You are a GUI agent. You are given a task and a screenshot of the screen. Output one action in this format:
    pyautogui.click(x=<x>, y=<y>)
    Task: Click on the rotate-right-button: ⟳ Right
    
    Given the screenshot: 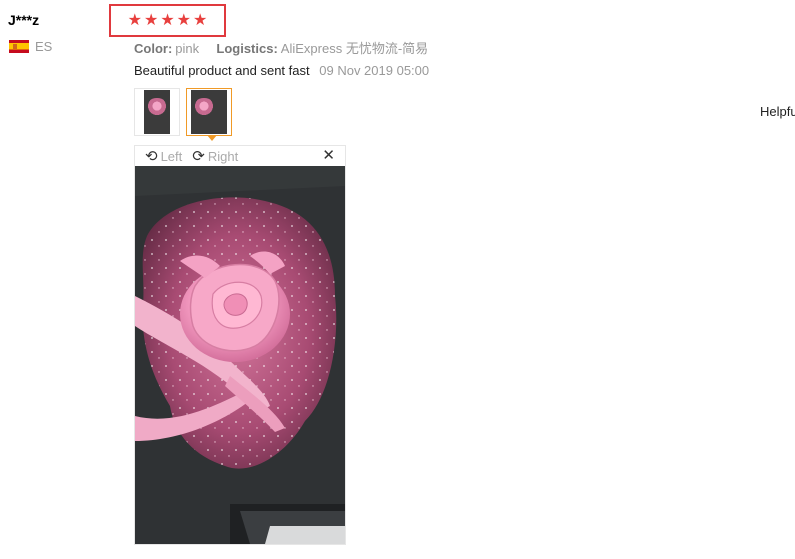 What is the action you would take?
    pyautogui.click(x=215, y=156)
    